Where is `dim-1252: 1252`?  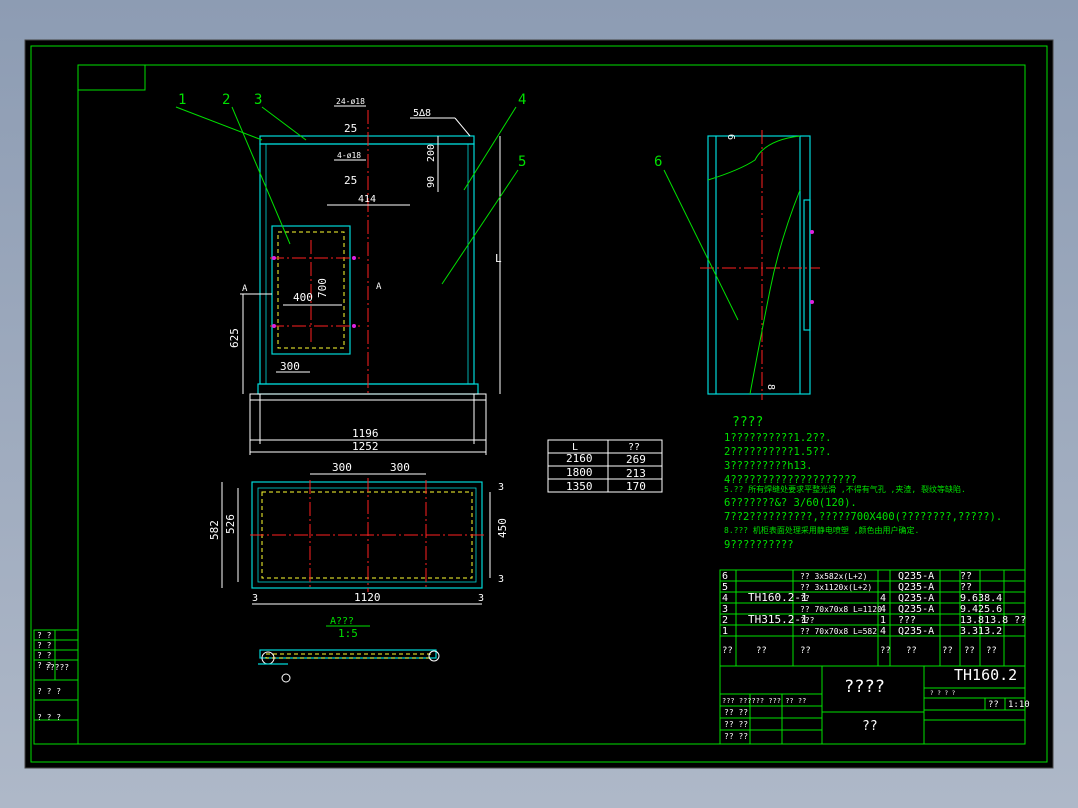
dim-1252: 1252 is located at coordinates (365, 446).